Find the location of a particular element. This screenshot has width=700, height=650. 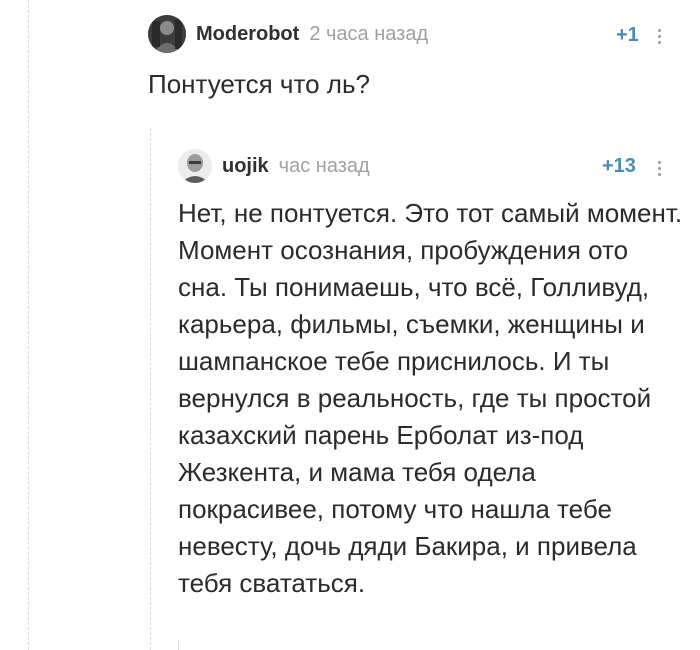

avatar-moderobot-icon is located at coordinates (167, 34).